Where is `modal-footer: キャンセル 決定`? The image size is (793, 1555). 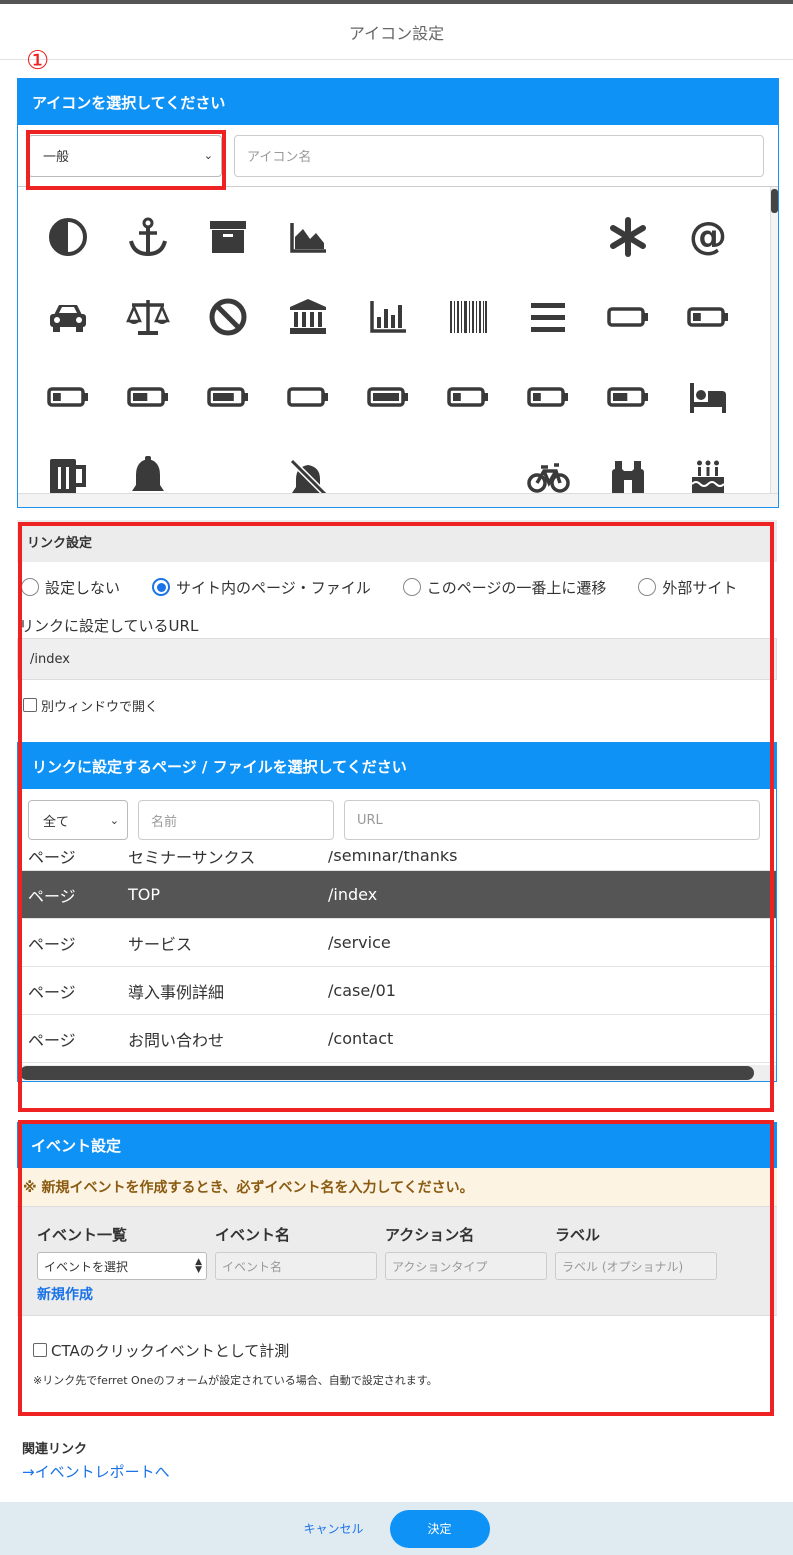
modal-footer: キャンセル 決定 is located at coordinates (396, 1528).